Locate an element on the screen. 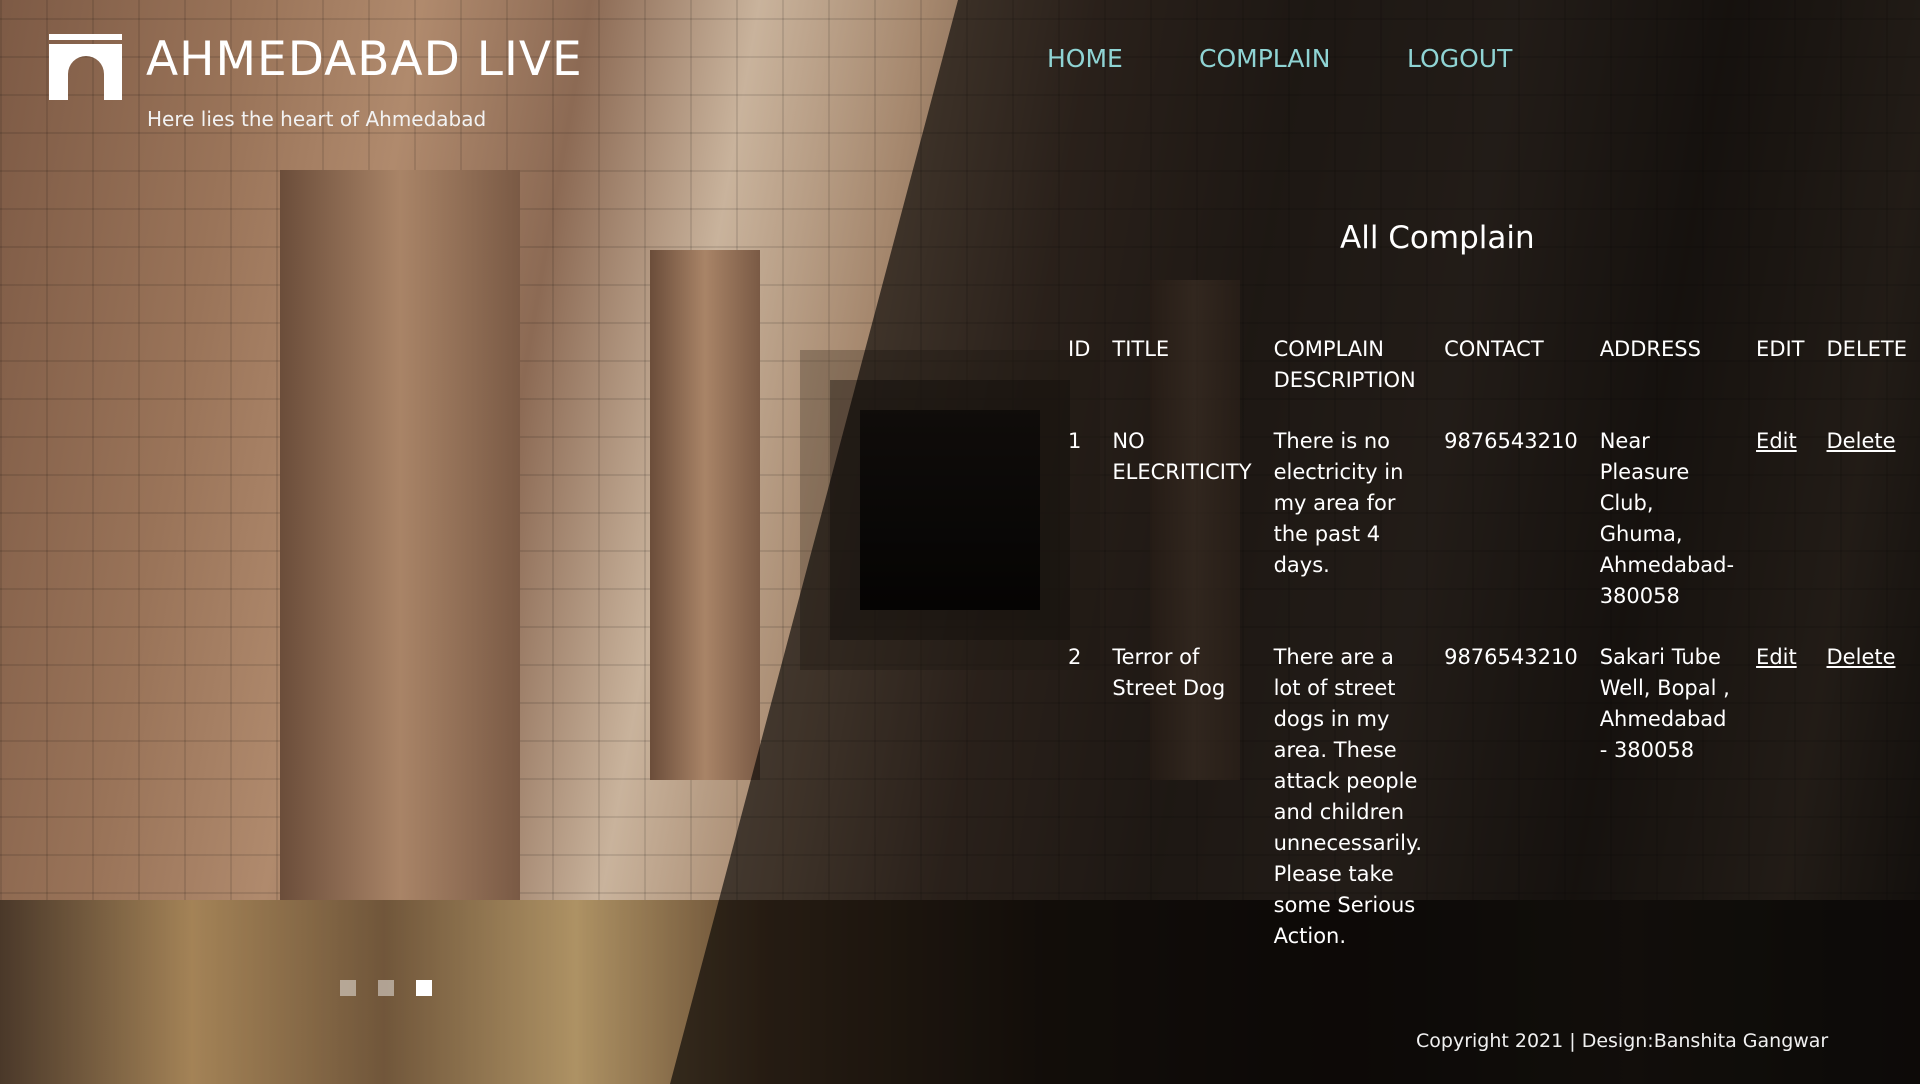 The width and height of the screenshot is (1920, 1084). column-header-delete: DELETE is located at coordinates (1867, 349).